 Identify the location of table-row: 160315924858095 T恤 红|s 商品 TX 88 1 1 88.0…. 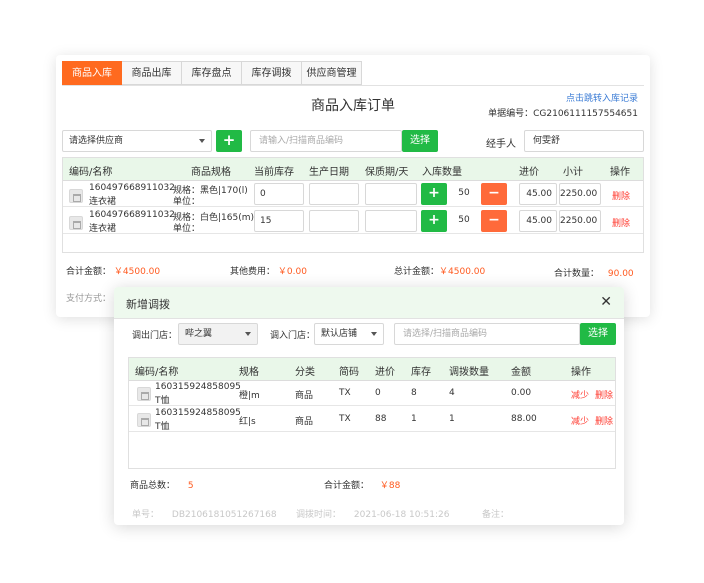
(372, 419).